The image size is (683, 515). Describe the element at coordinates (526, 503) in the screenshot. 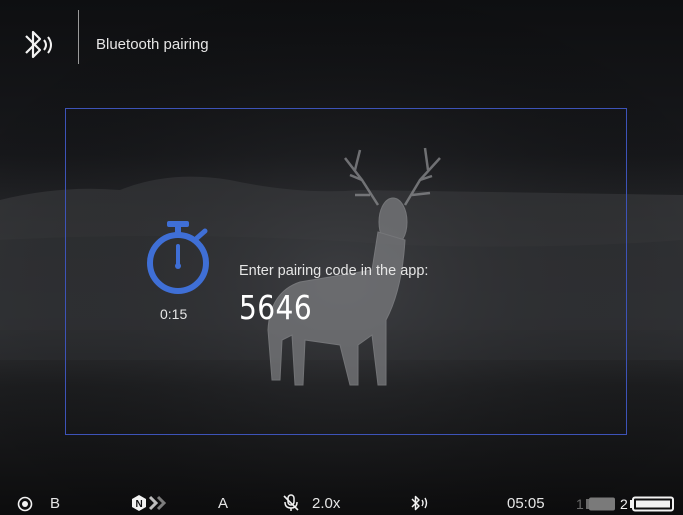

I see `clock-time: 05:05` at that location.